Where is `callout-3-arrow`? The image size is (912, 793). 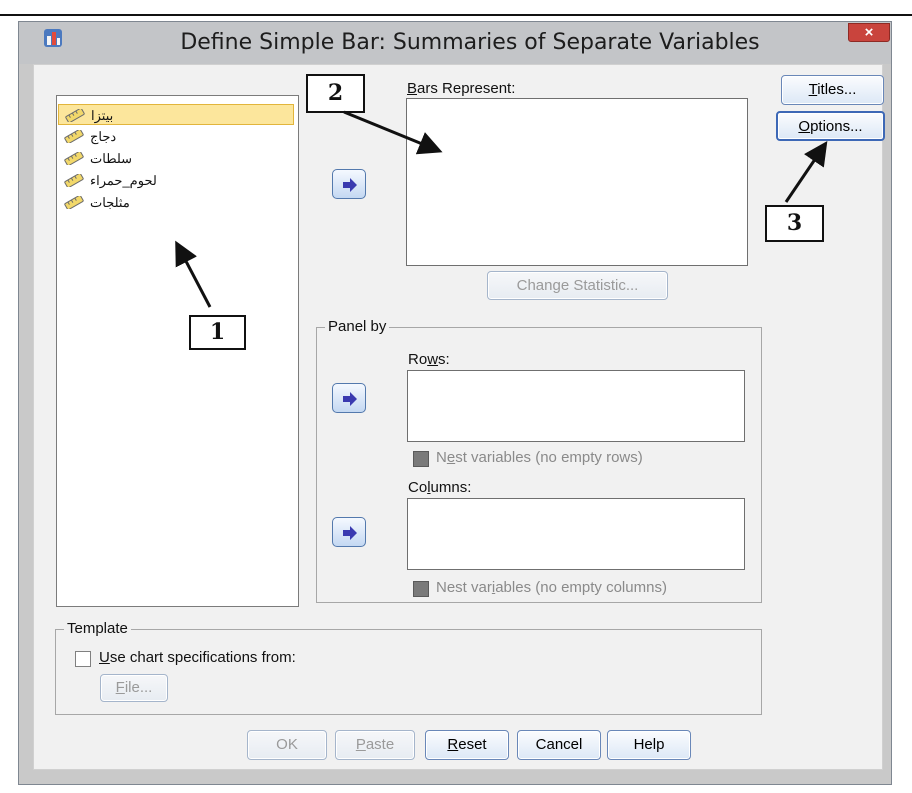 callout-3-arrow is located at coordinates (806, 172).